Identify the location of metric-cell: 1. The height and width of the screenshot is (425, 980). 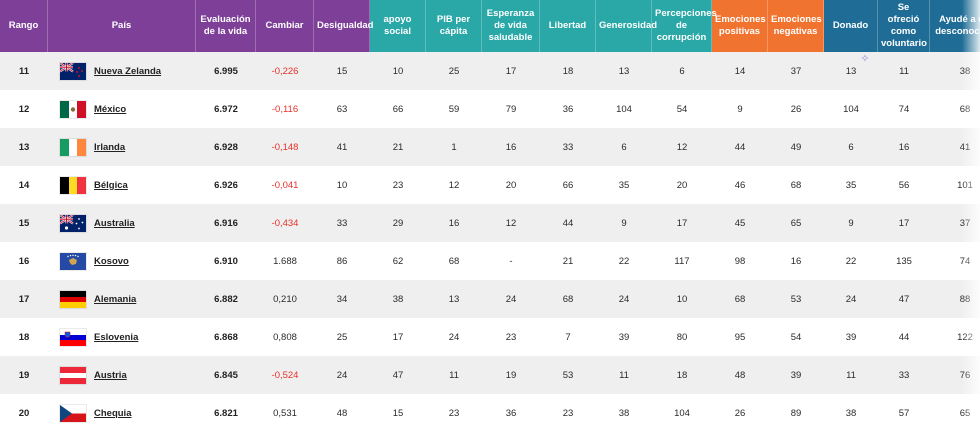
(454, 147).